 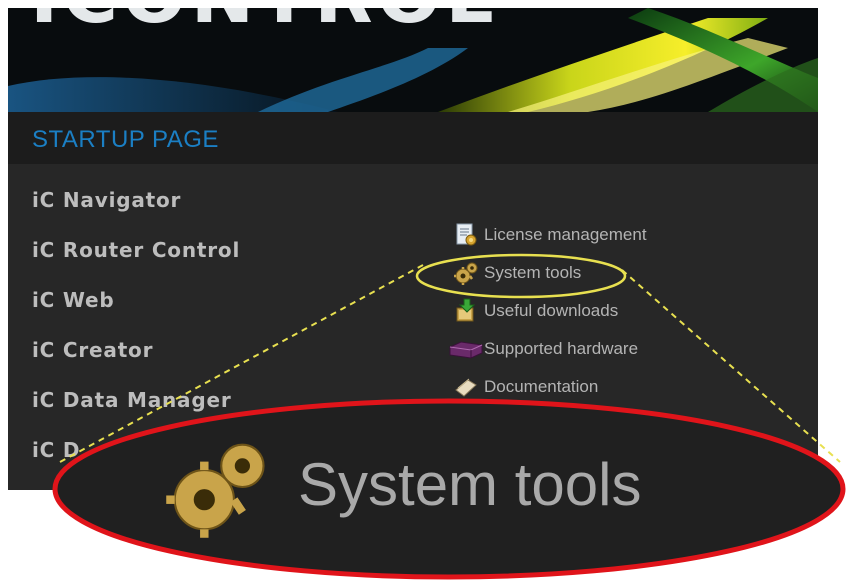 I want to click on highlight-ellipse, so click(x=521, y=276).